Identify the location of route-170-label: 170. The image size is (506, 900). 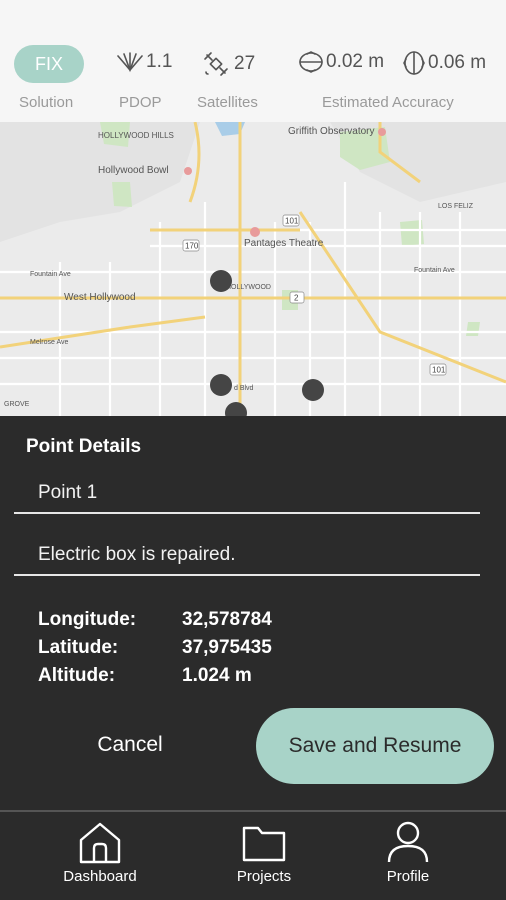
(192, 246).